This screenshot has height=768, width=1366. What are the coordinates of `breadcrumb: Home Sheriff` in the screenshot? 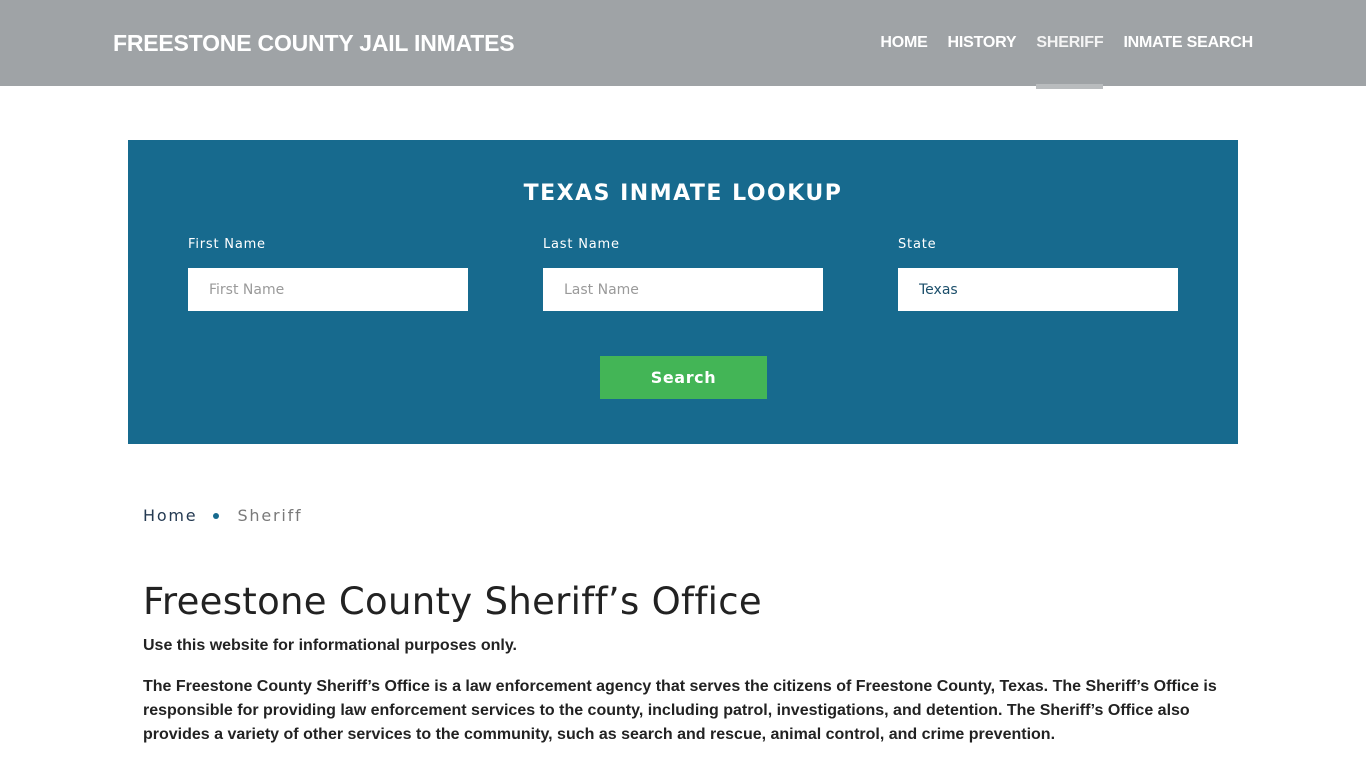 It's located at (222, 515).